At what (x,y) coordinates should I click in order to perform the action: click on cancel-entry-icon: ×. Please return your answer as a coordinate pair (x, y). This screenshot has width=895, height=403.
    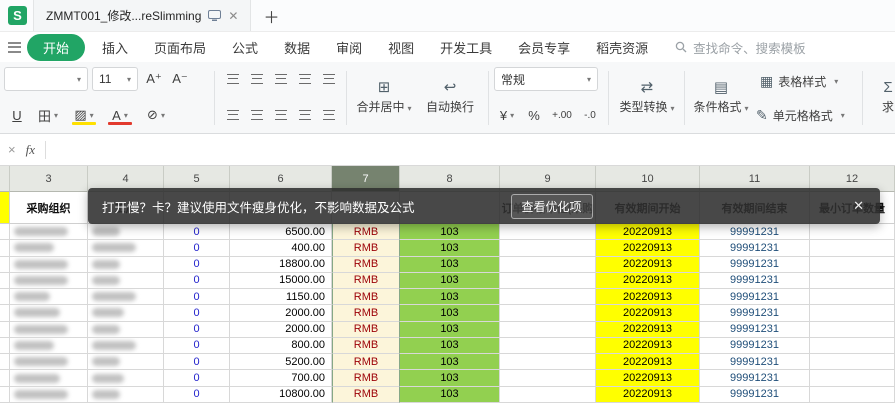
    Looking at the image, I should click on (12, 149).